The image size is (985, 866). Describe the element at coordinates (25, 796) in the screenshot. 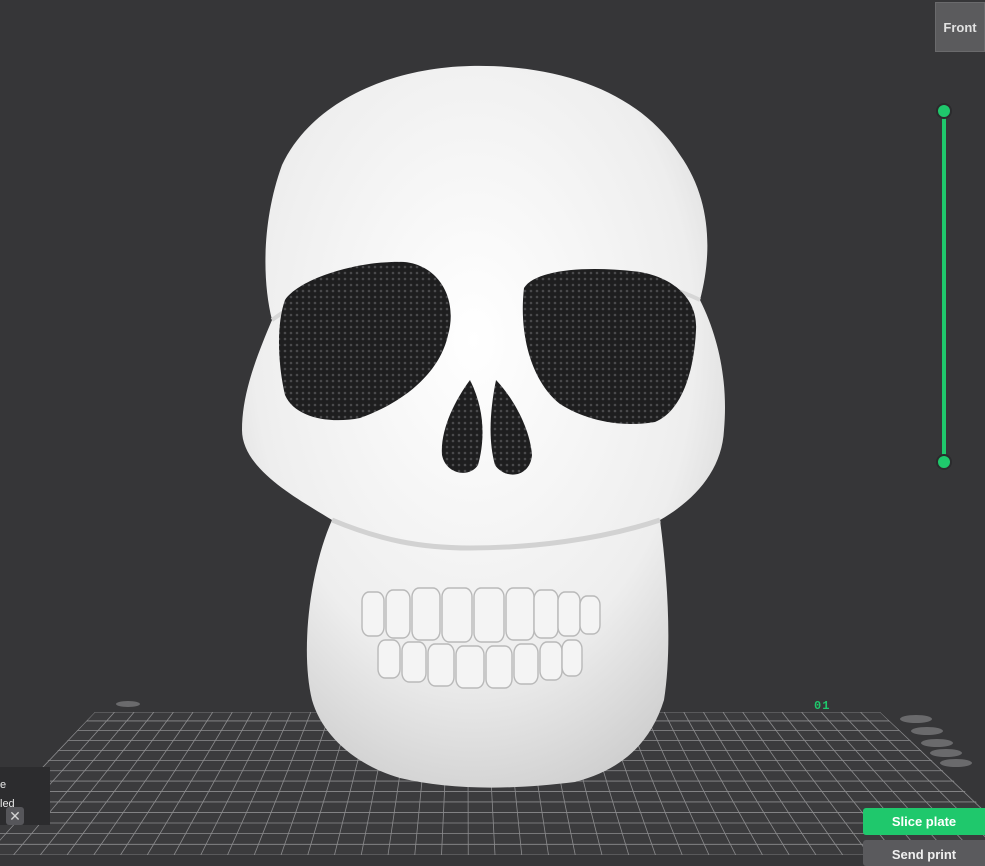

I see `notification-panel: e led ✕` at that location.